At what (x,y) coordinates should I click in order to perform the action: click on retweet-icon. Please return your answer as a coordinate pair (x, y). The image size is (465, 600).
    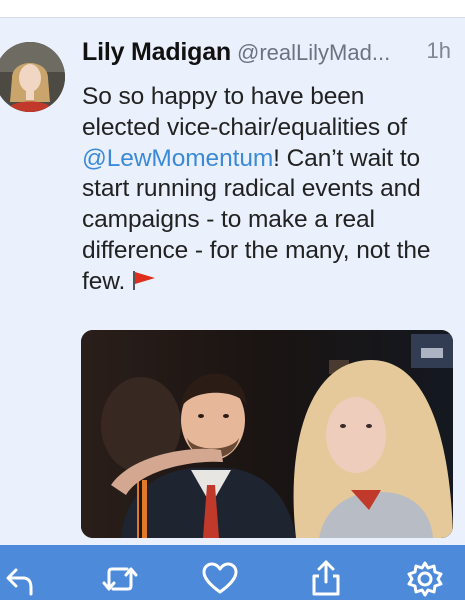
    Looking at the image, I should click on (120, 579).